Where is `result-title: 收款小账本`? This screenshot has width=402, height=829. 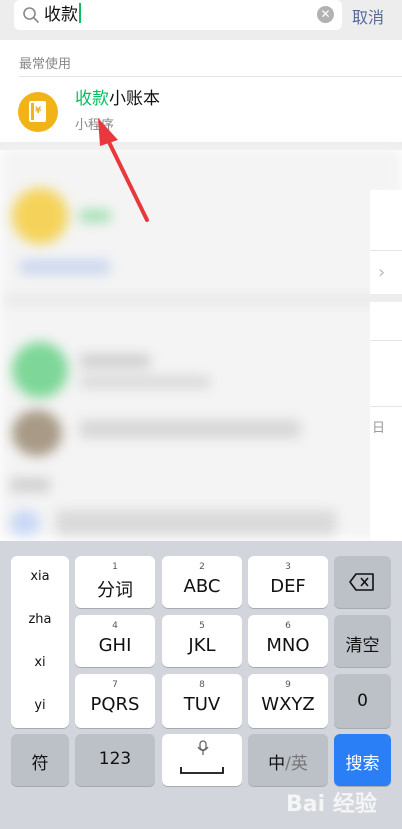
result-title: 收款小账本 is located at coordinates (117, 99).